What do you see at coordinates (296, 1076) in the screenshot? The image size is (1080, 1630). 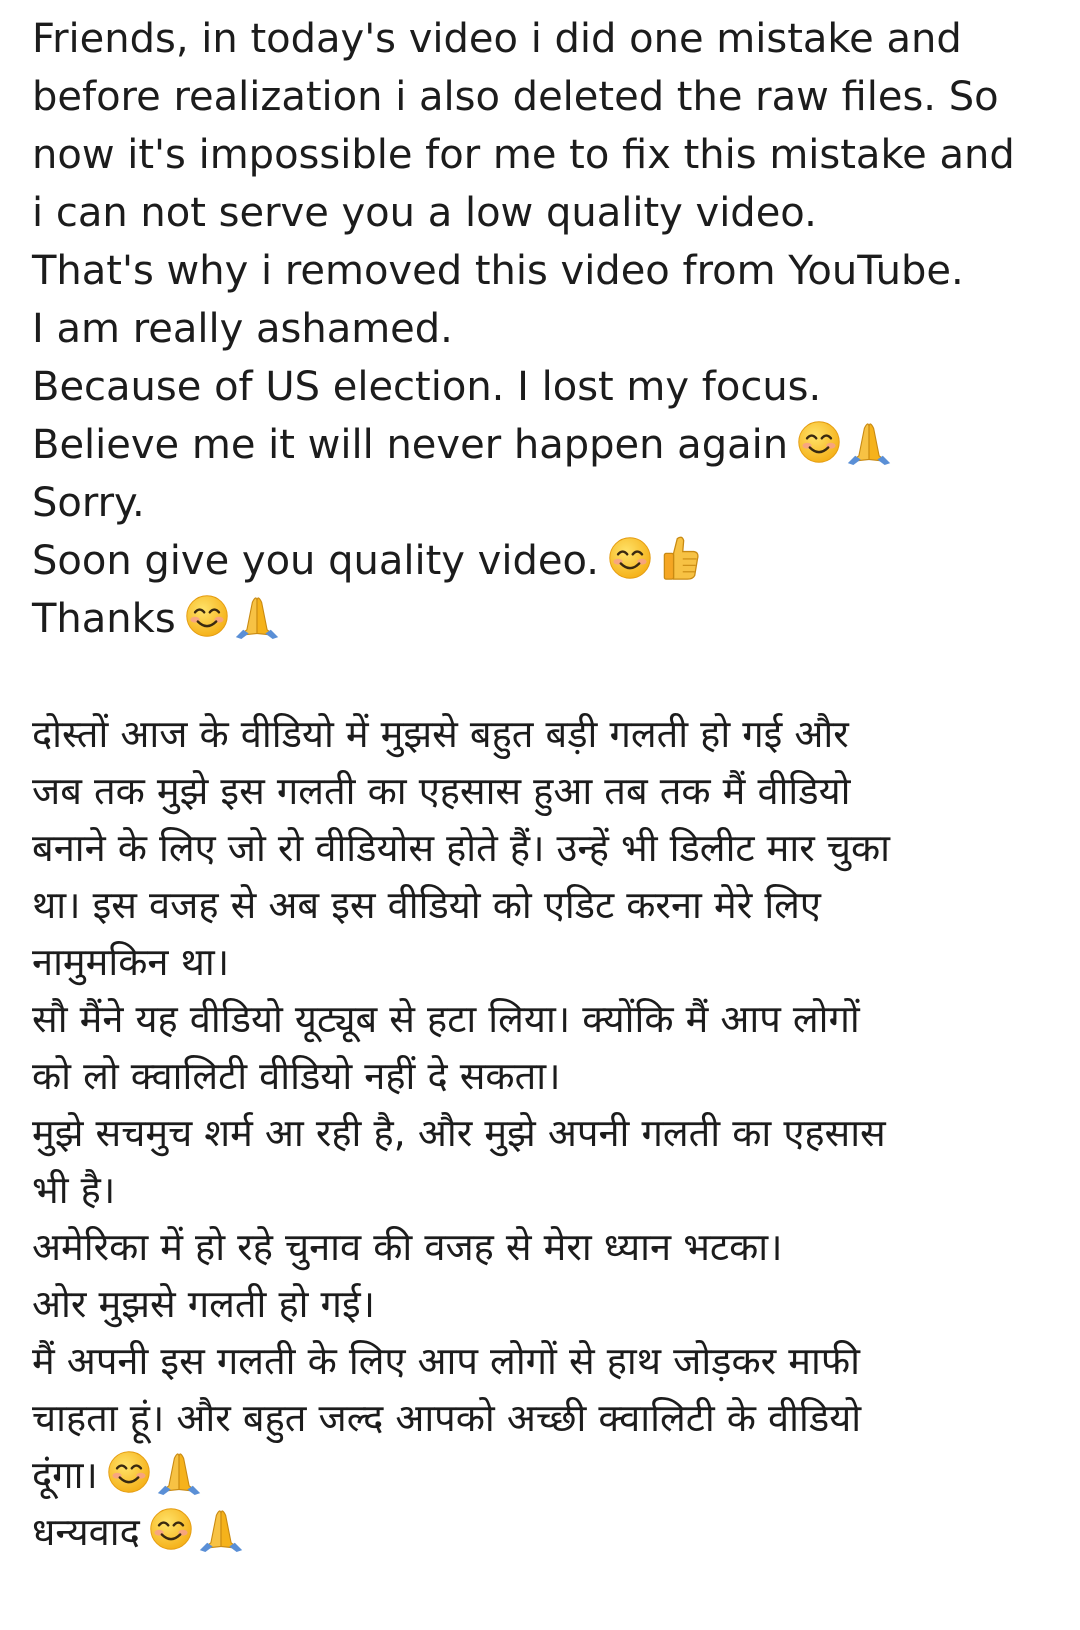 I see `message-text: को लो क्वालिटी वीडियो नहीं दे सकता।` at bounding box center [296, 1076].